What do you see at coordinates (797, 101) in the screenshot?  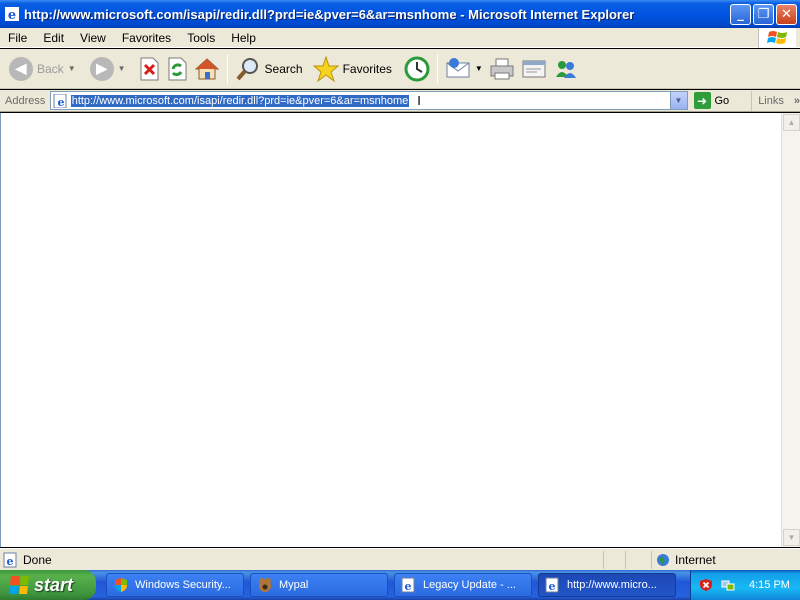 I see `chevron-right-icon: »` at bounding box center [797, 101].